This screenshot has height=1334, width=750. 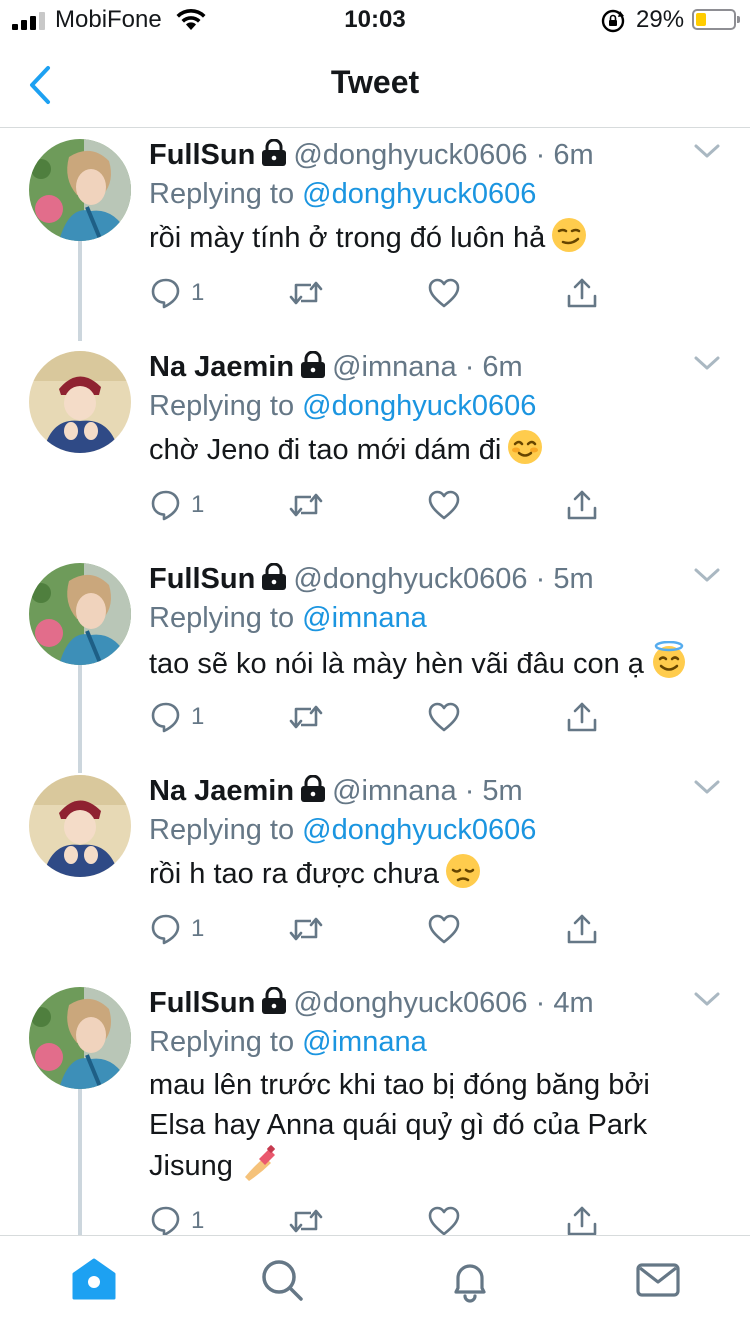 I want to click on reply-icon, so click(x=165, y=505).